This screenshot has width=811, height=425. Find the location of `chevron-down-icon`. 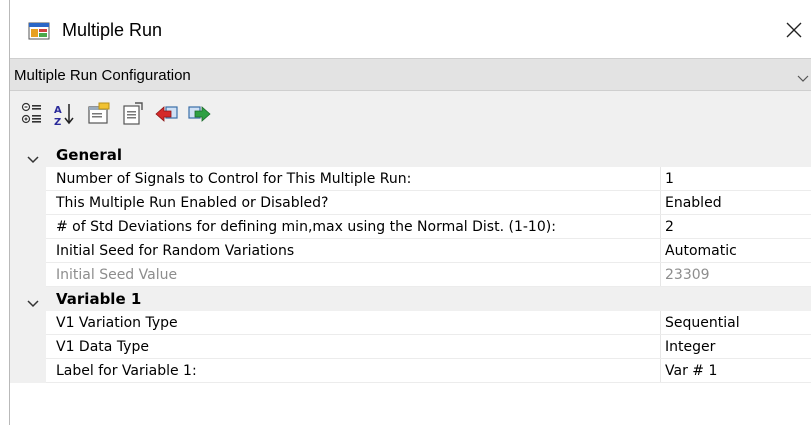

chevron-down-icon is located at coordinates (803, 77).